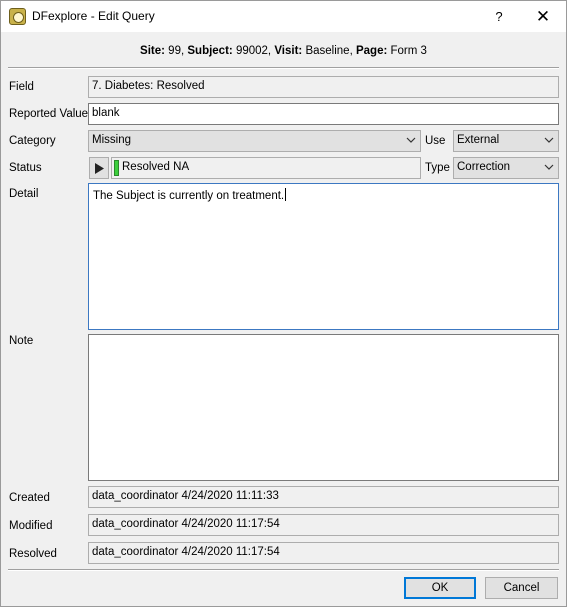 This screenshot has height=607, width=567. What do you see at coordinates (288, 51) in the screenshot?
I see `visit-label: Visit:` at bounding box center [288, 51].